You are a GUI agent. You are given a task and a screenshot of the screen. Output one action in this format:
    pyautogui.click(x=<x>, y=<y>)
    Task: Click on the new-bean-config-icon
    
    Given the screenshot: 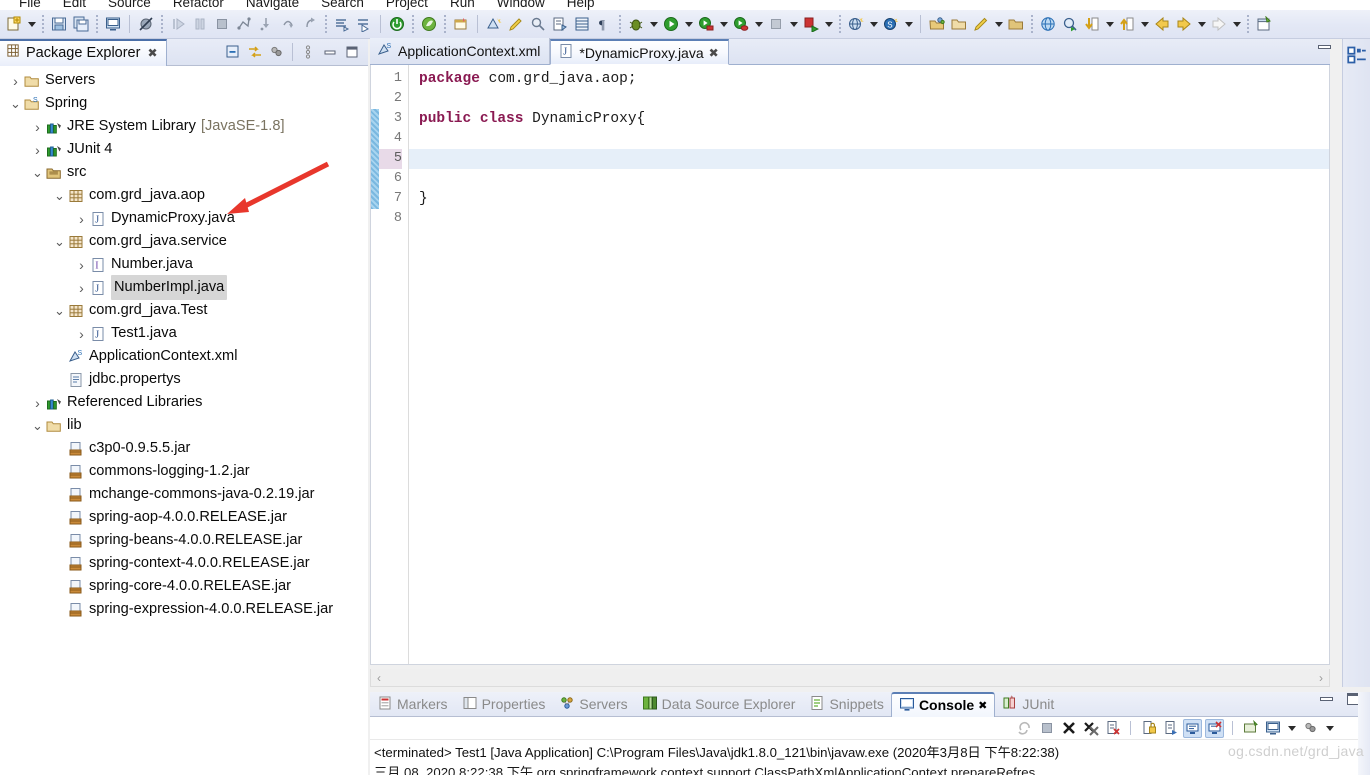 What is the action you would take?
    pyautogui.click(x=461, y=24)
    